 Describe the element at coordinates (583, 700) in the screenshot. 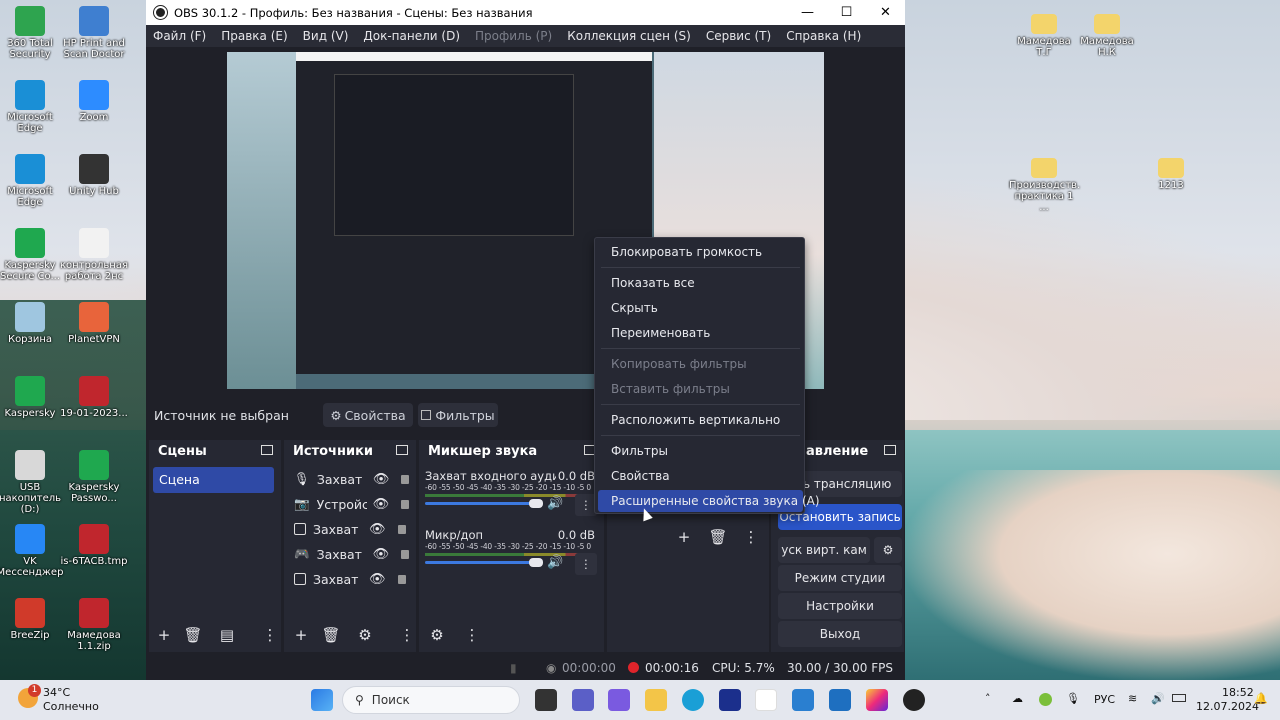

I see `teams-icon` at that location.